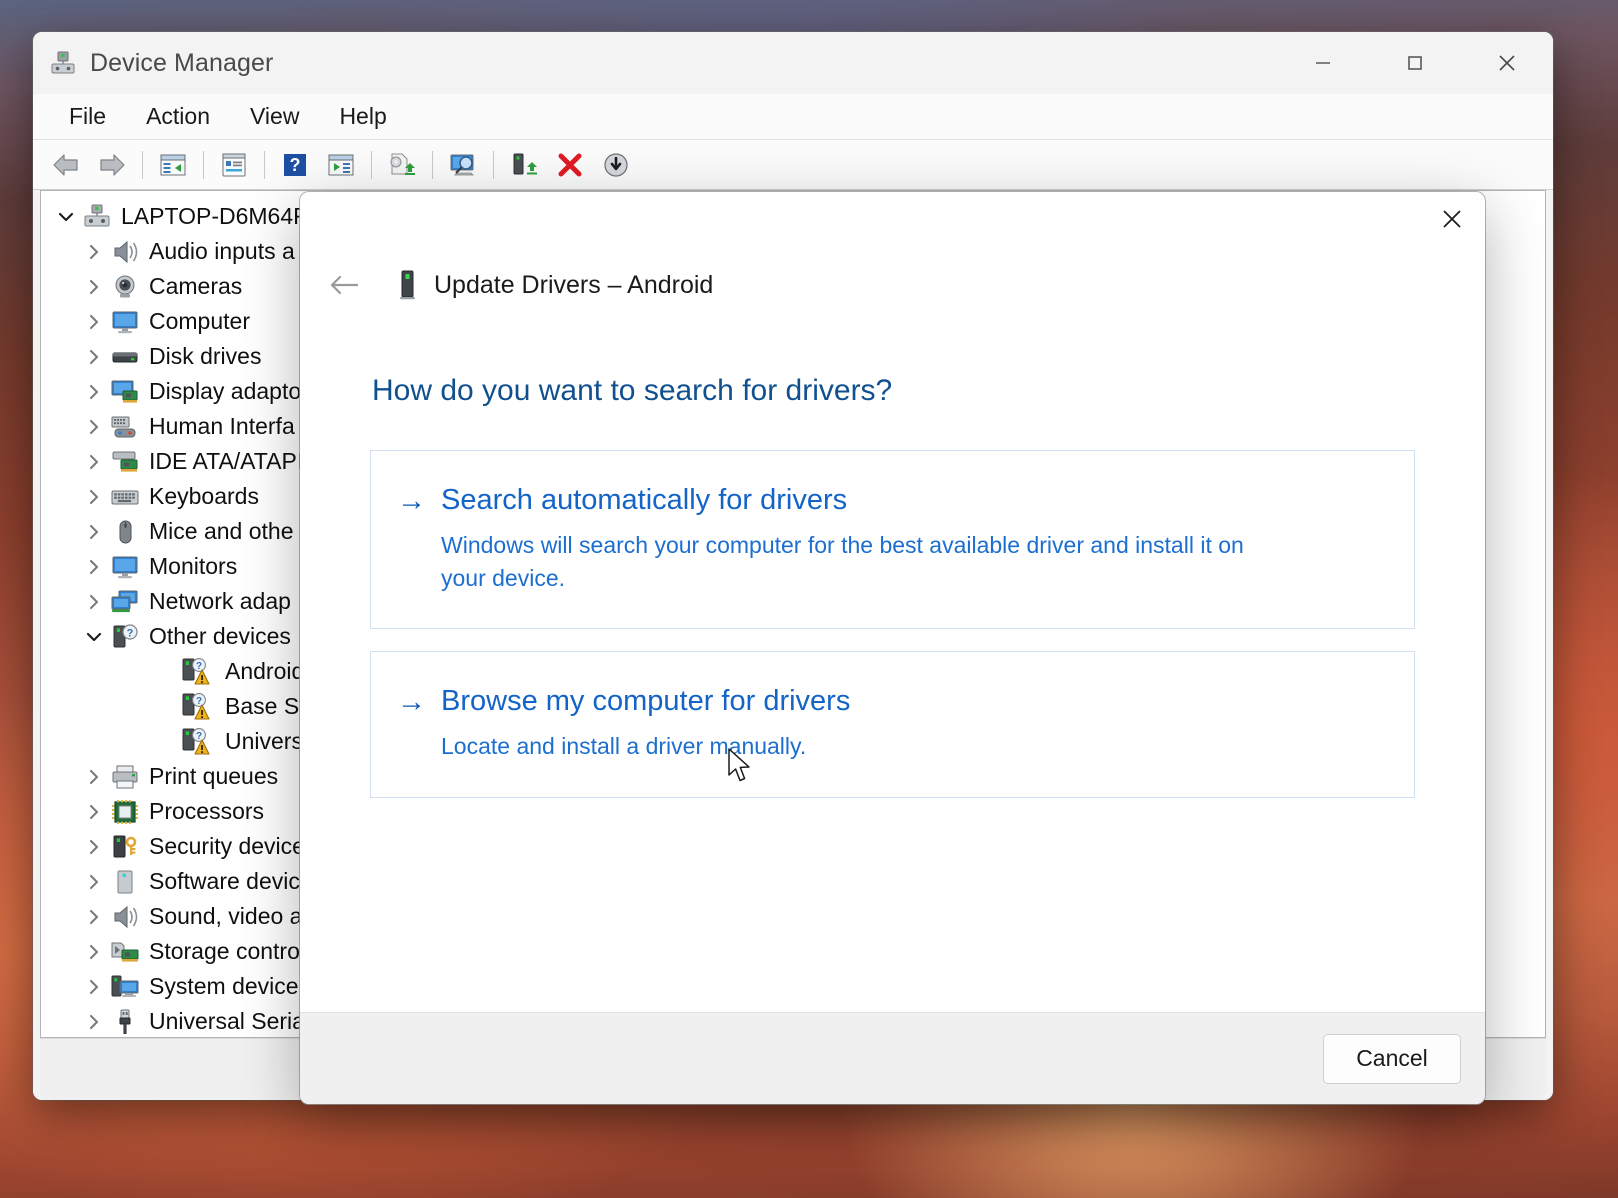 The image size is (1618, 1198). I want to click on tree-node-label: Other devices, so click(220, 636).